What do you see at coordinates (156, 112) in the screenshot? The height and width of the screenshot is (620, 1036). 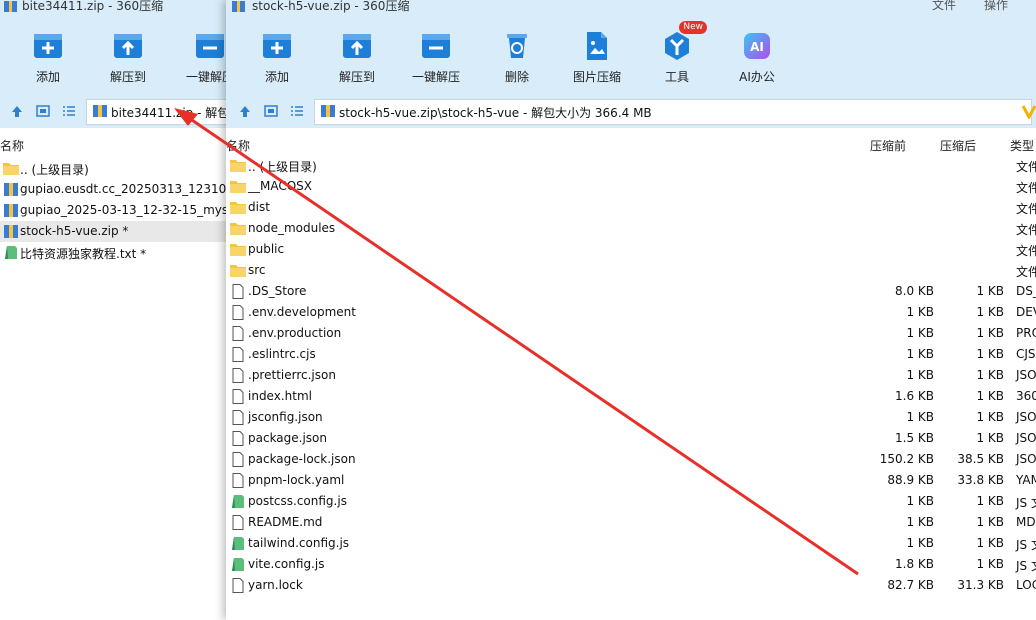 I see `back-address-bar: bite34411.zip - 解包` at bounding box center [156, 112].